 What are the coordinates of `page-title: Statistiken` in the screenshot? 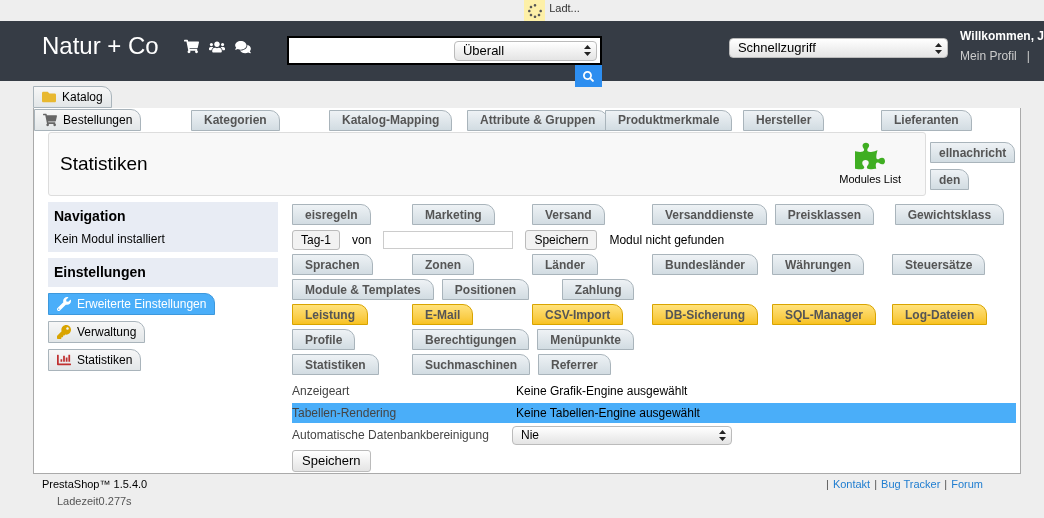 It's located at (104, 163).